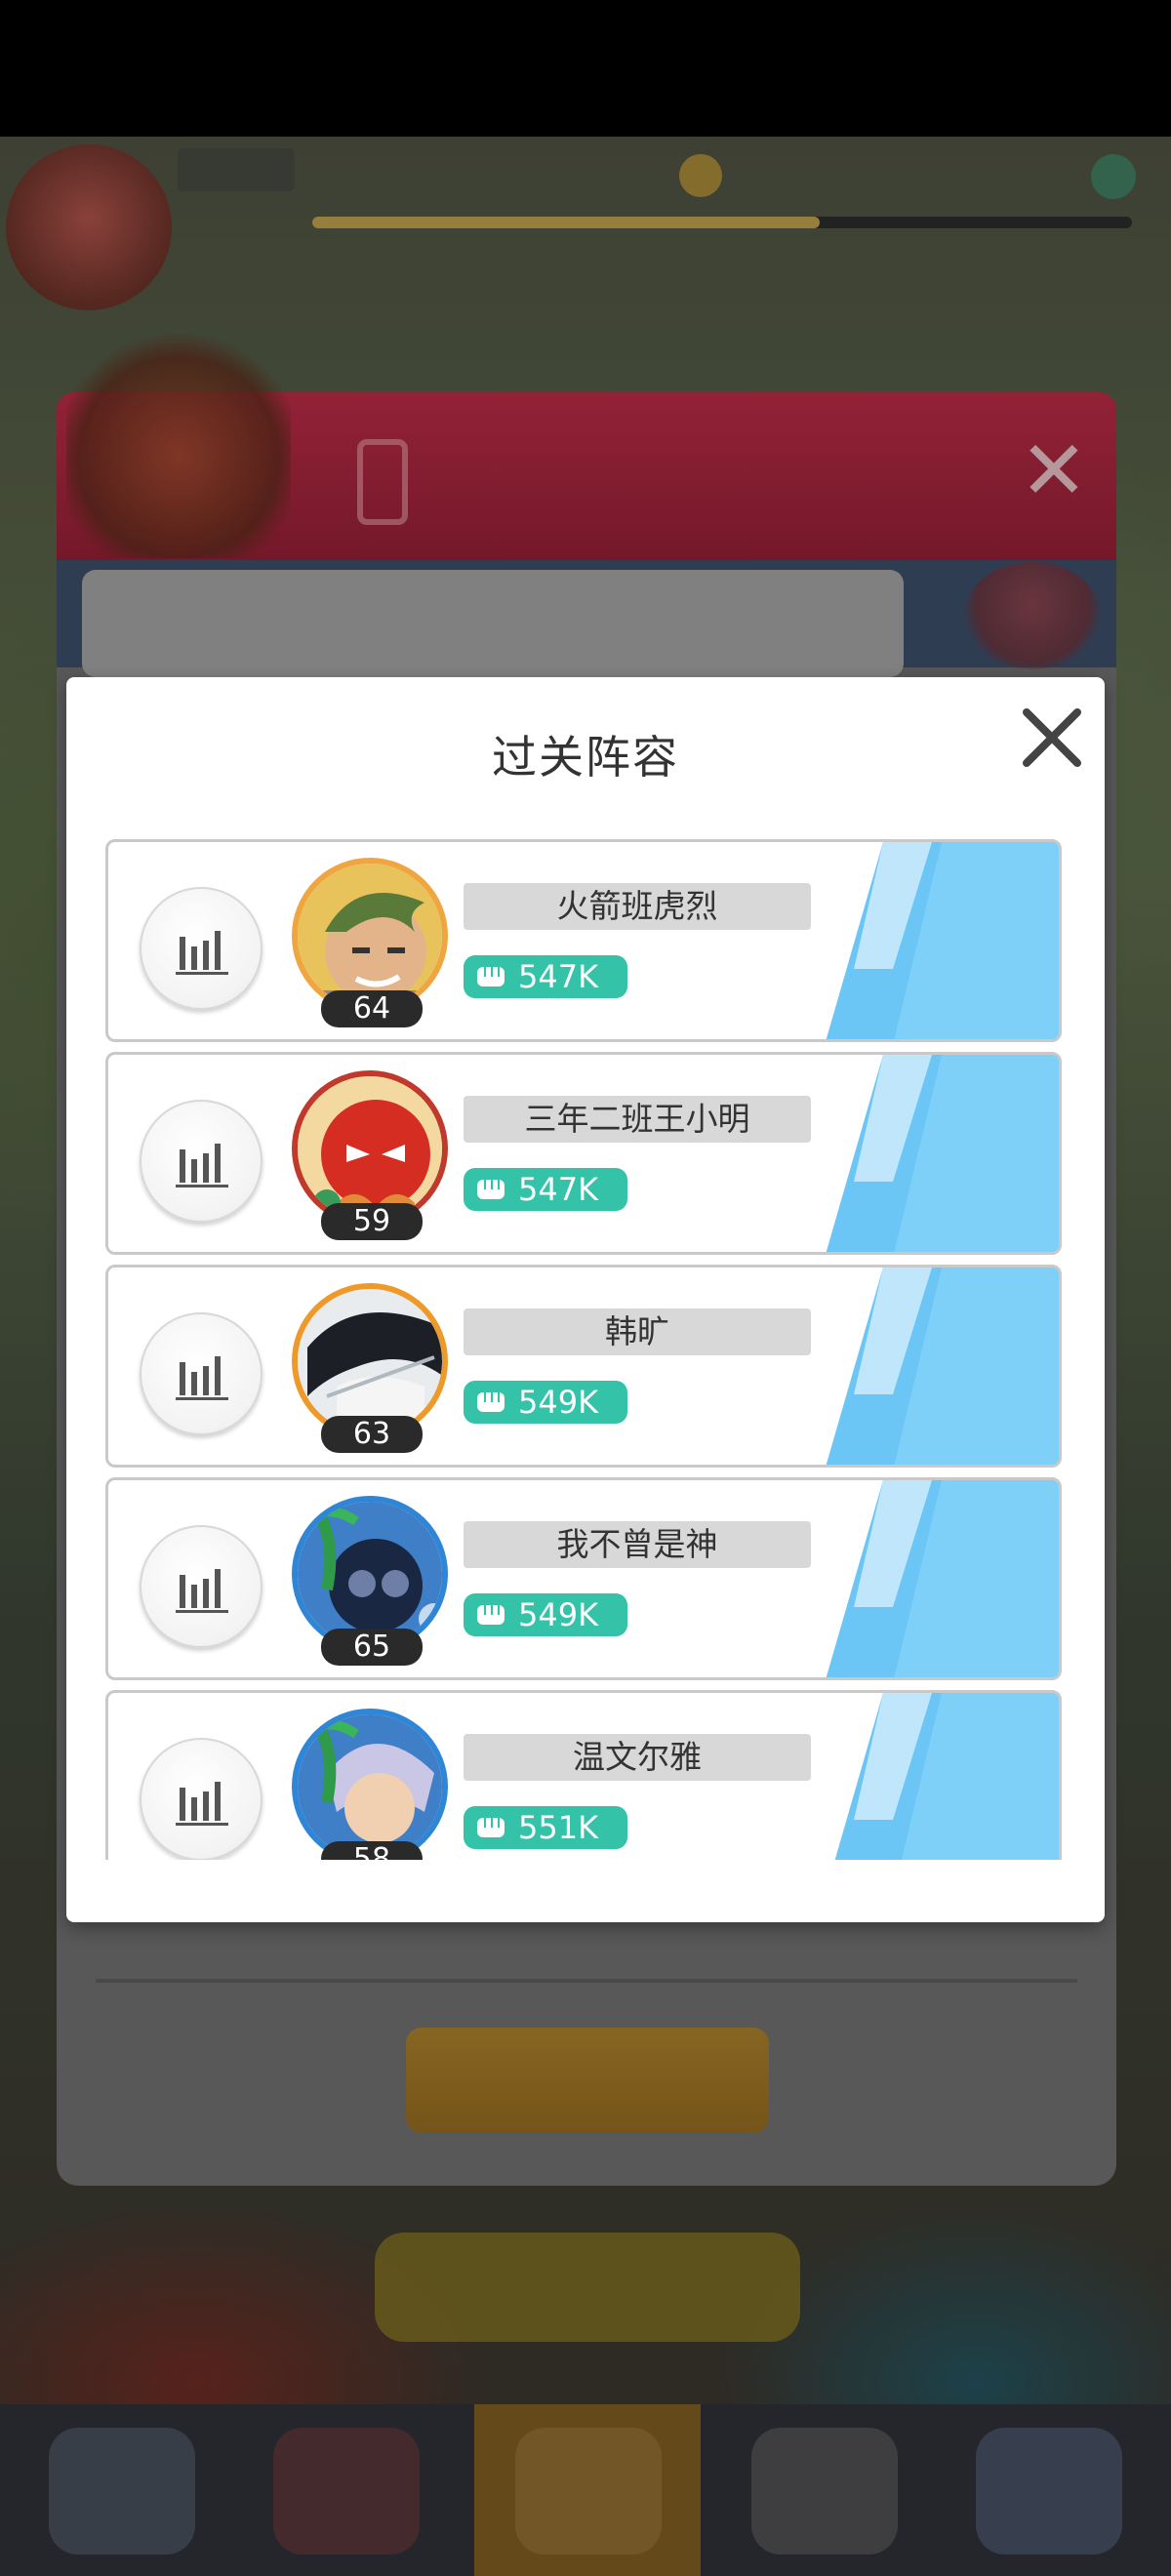  What do you see at coordinates (583, 1578) in the screenshot?
I see `lineup-entry: 65 我不曾是神 549K` at bounding box center [583, 1578].